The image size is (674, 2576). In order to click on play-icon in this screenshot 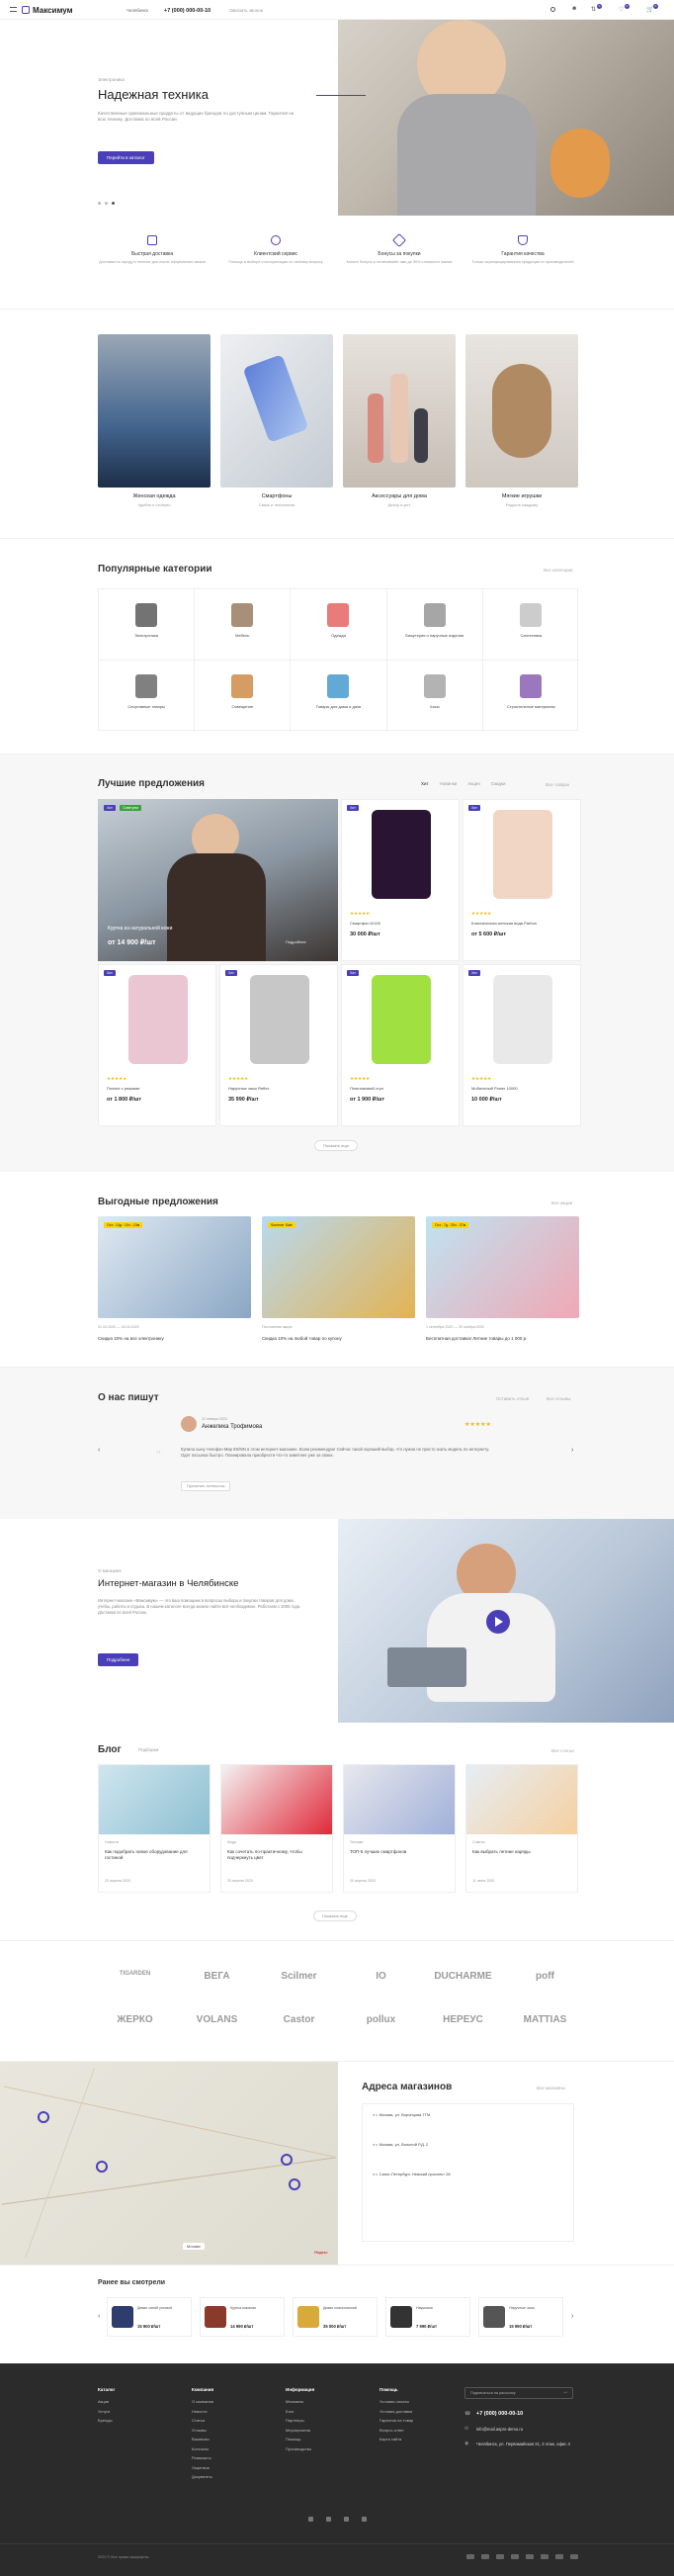, I will do `click(498, 1622)`.